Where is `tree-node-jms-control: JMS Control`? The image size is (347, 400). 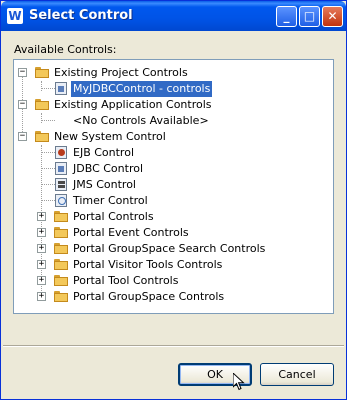 tree-node-jms-control: JMS Control is located at coordinates (173, 185).